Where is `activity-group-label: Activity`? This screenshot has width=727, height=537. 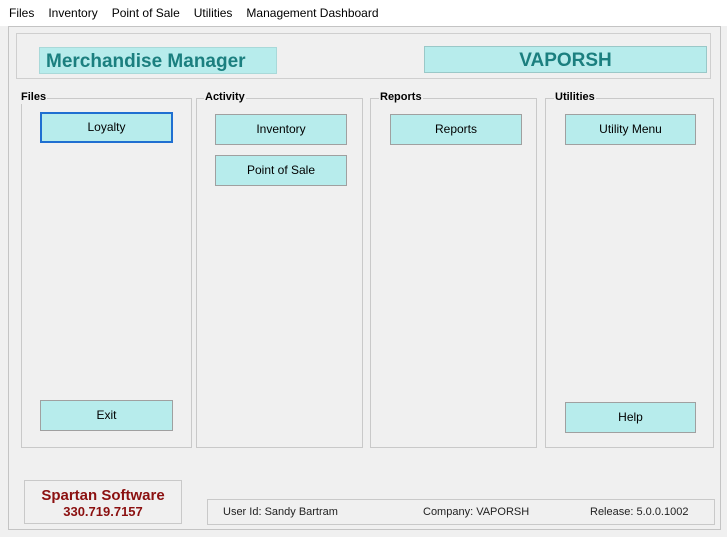
activity-group-label: Activity is located at coordinates (225, 97).